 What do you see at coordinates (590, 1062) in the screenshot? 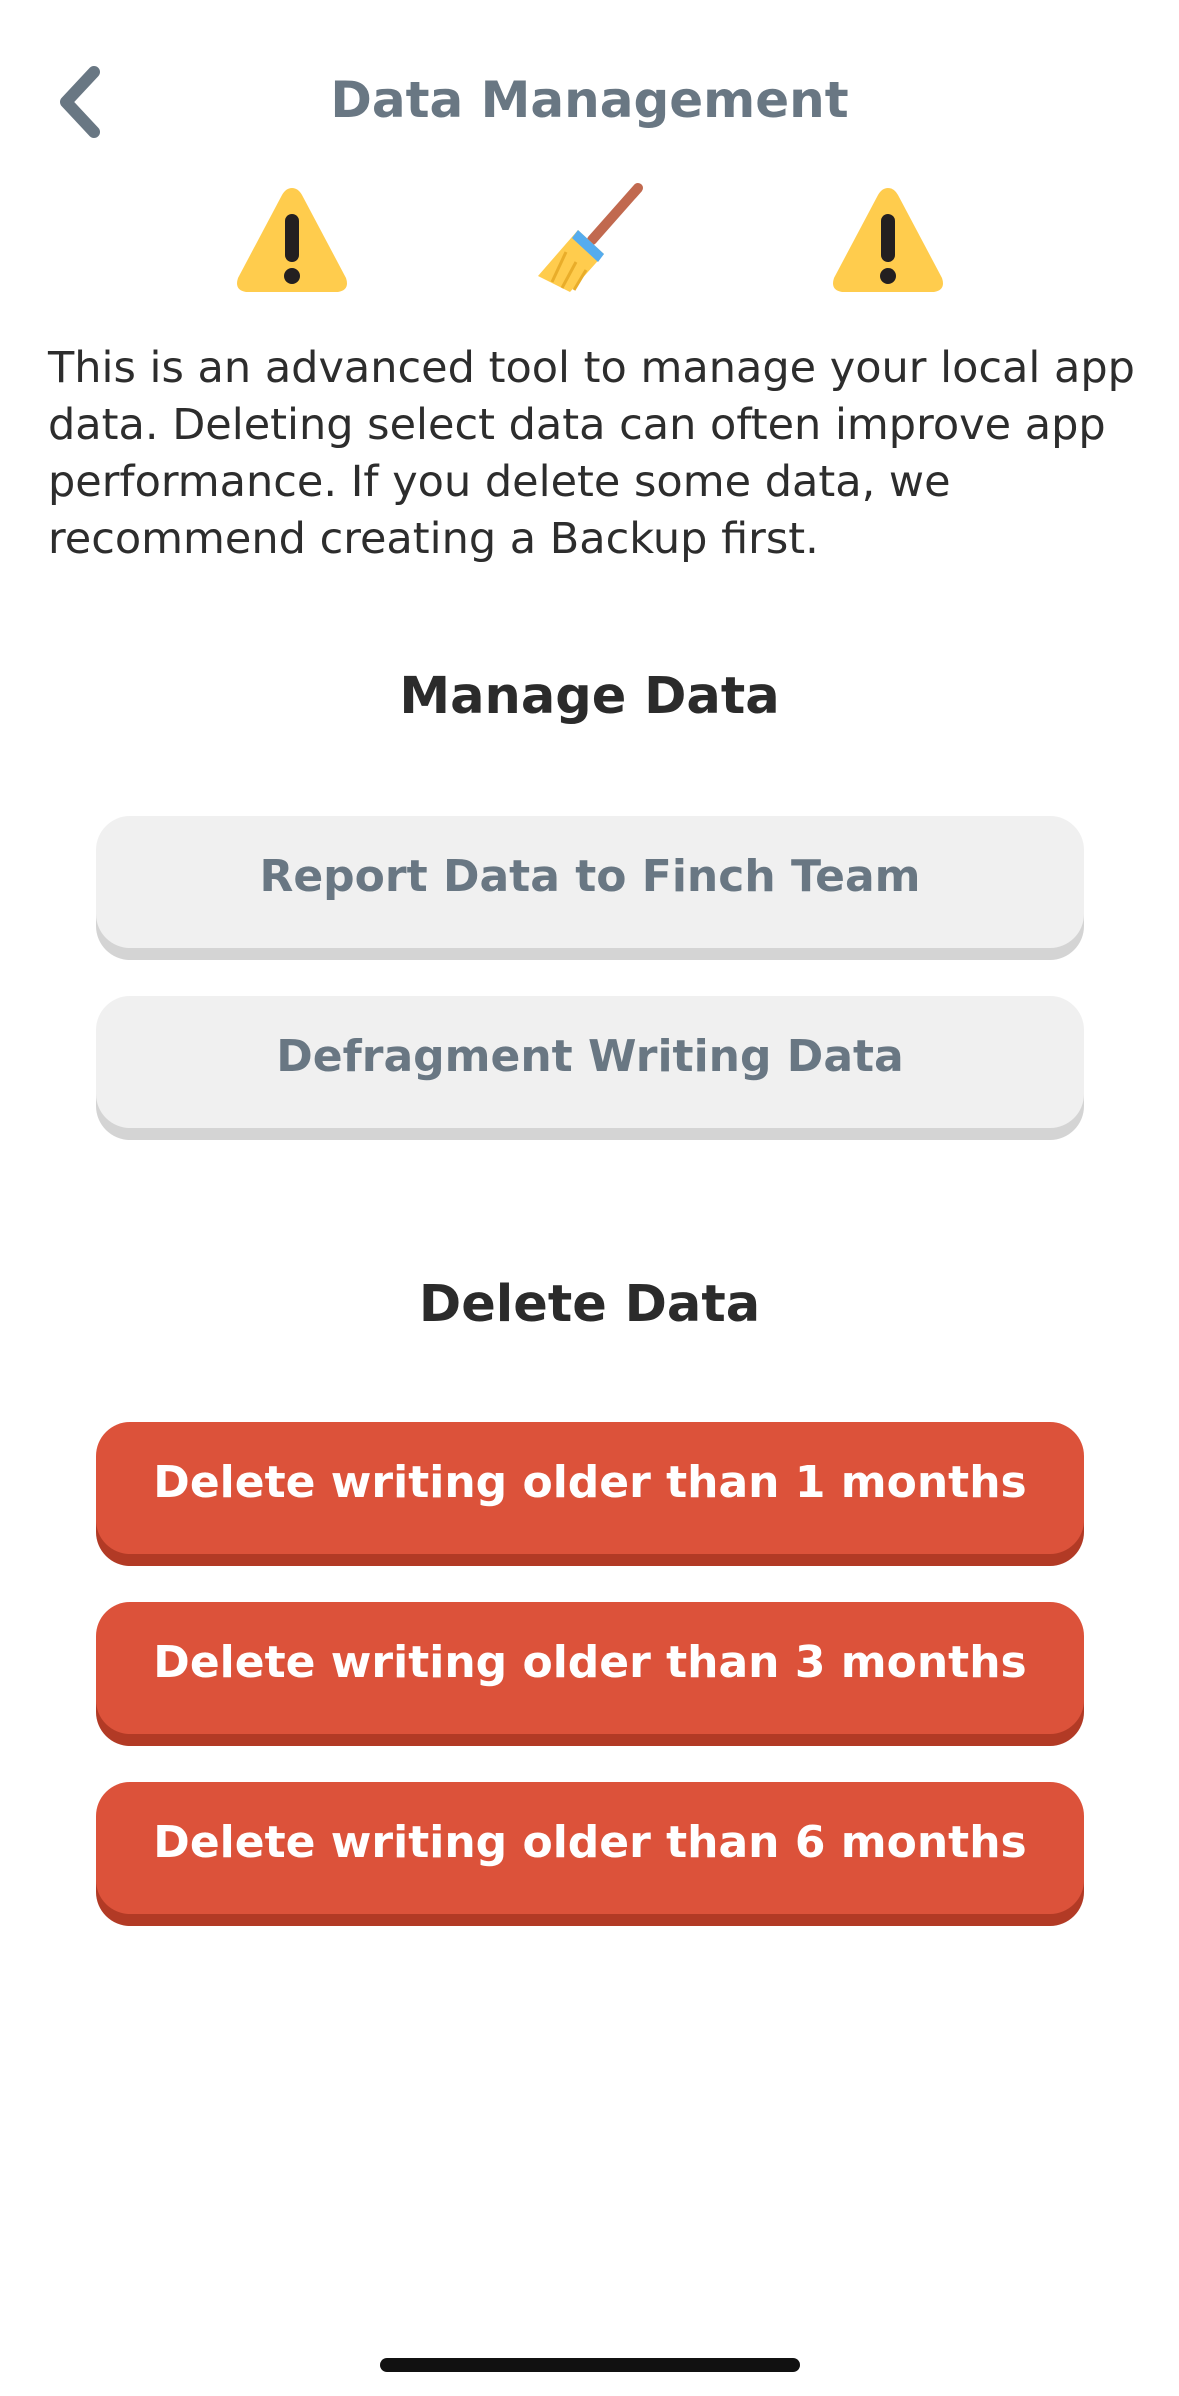
I see `defragment-writing-button: Defragment Writing Data` at bounding box center [590, 1062].